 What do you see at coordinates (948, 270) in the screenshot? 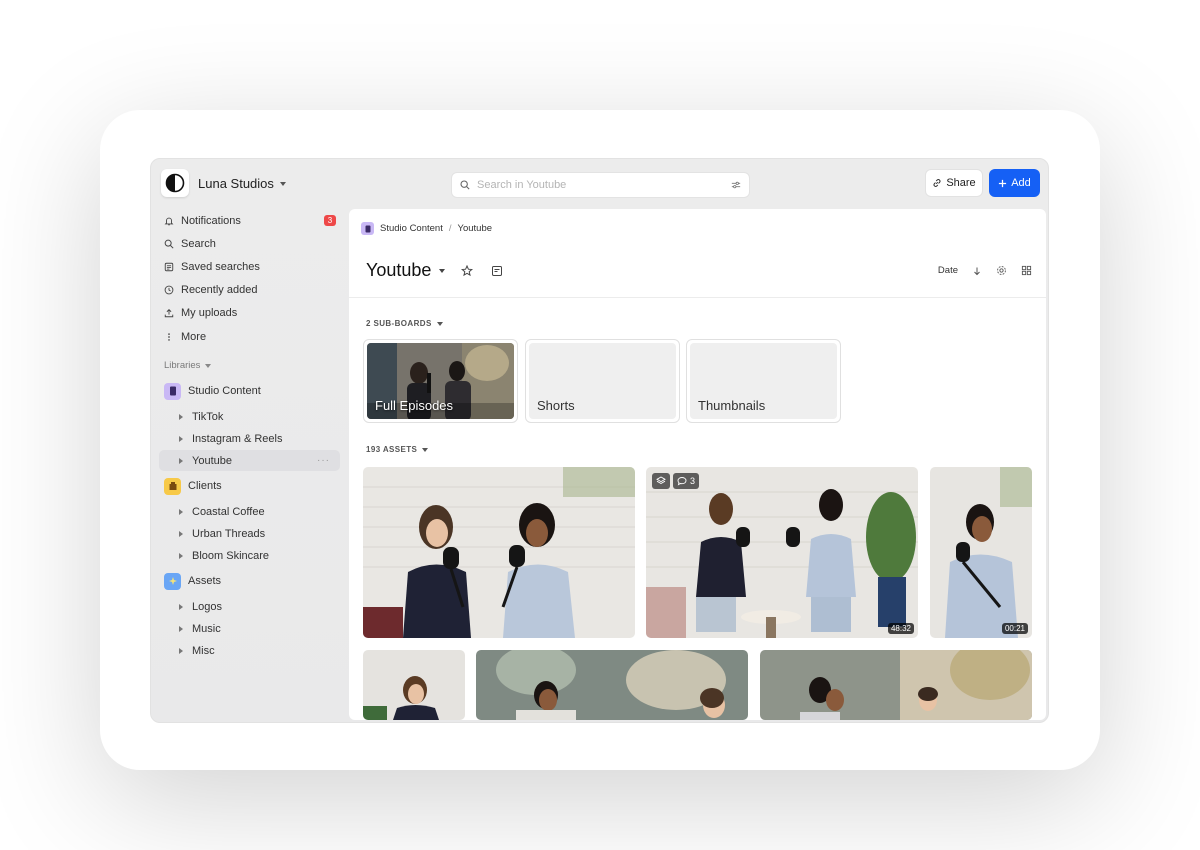
I see `sort-label: Date` at bounding box center [948, 270].